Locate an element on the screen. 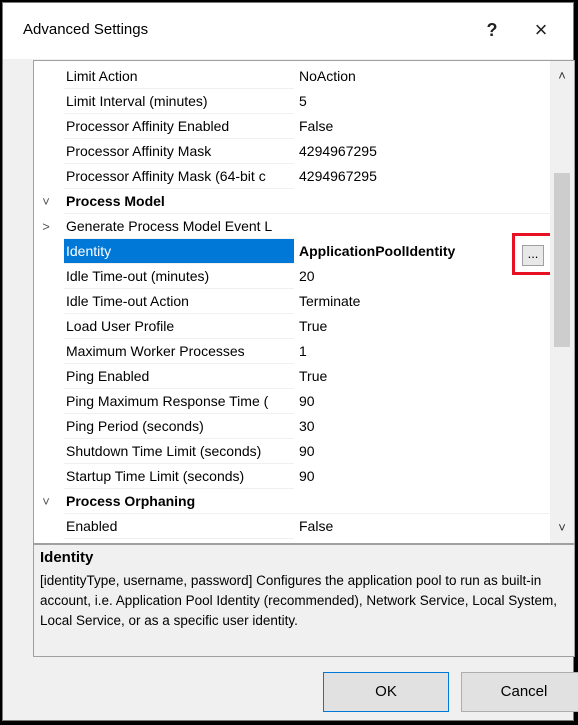 The width and height of the screenshot is (578, 725). help-icon: ? is located at coordinates (492, 30).